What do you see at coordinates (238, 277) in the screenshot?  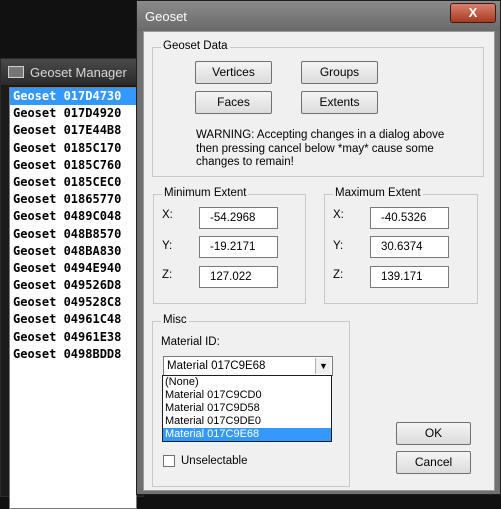 I see `min-z-field: 127.022` at bounding box center [238, 277].